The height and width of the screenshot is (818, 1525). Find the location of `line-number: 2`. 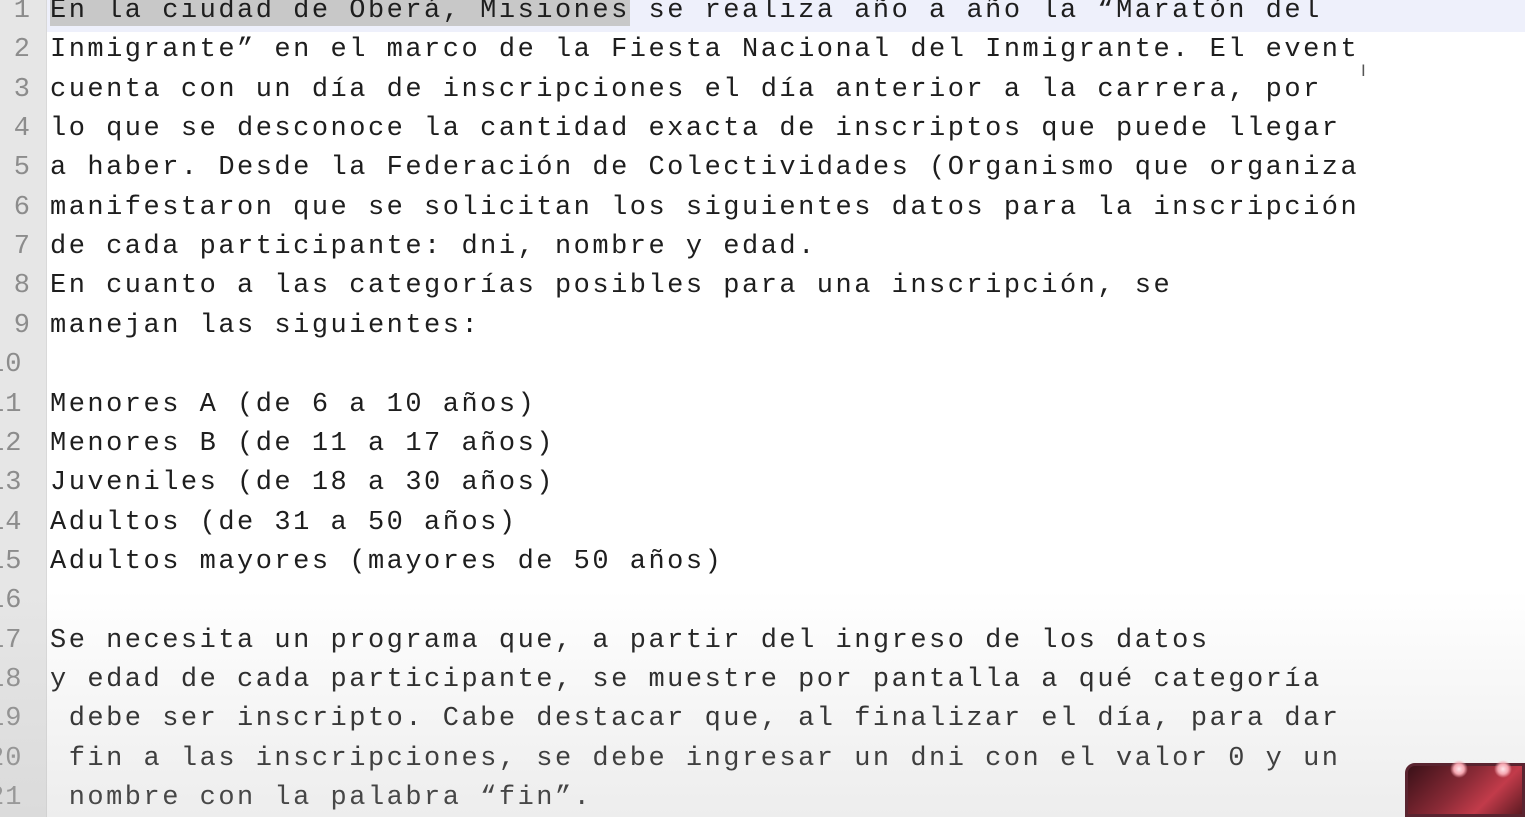

line-number: 2 is located at coordinates (22, 50).